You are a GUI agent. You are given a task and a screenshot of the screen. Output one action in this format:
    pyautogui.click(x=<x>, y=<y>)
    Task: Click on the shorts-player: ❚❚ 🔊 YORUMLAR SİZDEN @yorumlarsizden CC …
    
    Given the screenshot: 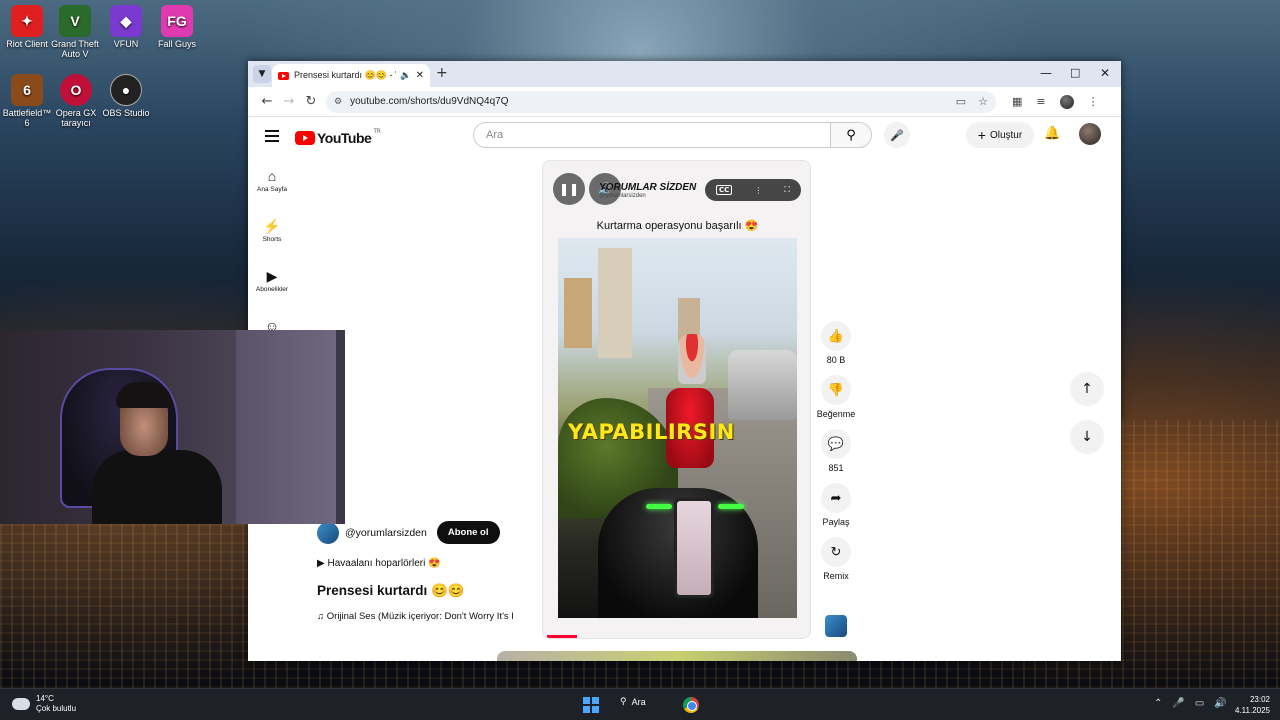 What is the action you would take?
    pyautogui.click(x=676, y=399)
    